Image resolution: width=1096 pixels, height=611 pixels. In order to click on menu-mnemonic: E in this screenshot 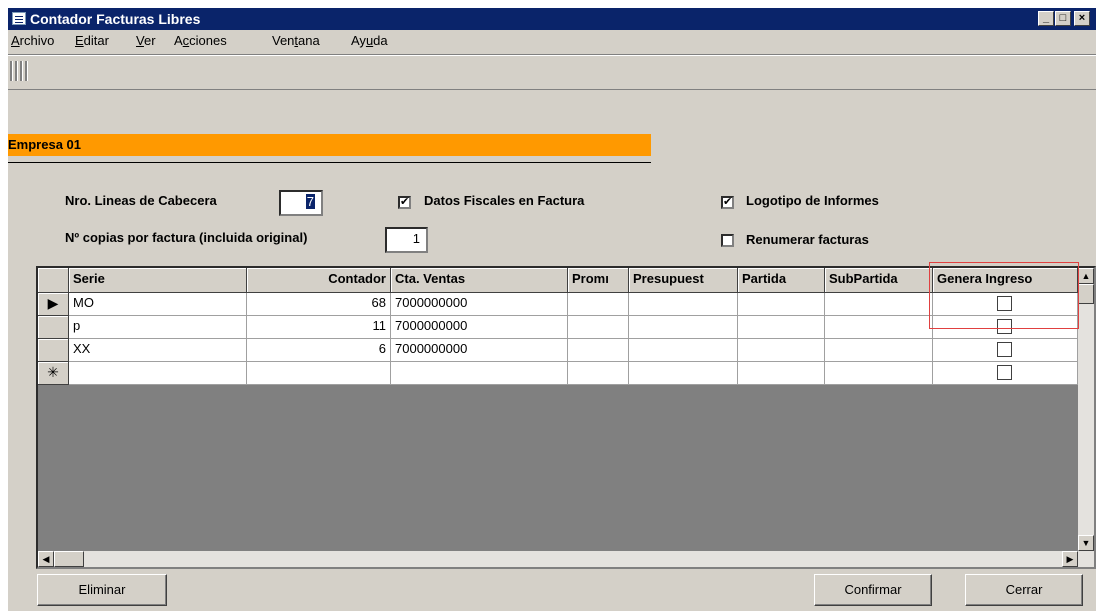, I will do `click(79, 40)`.